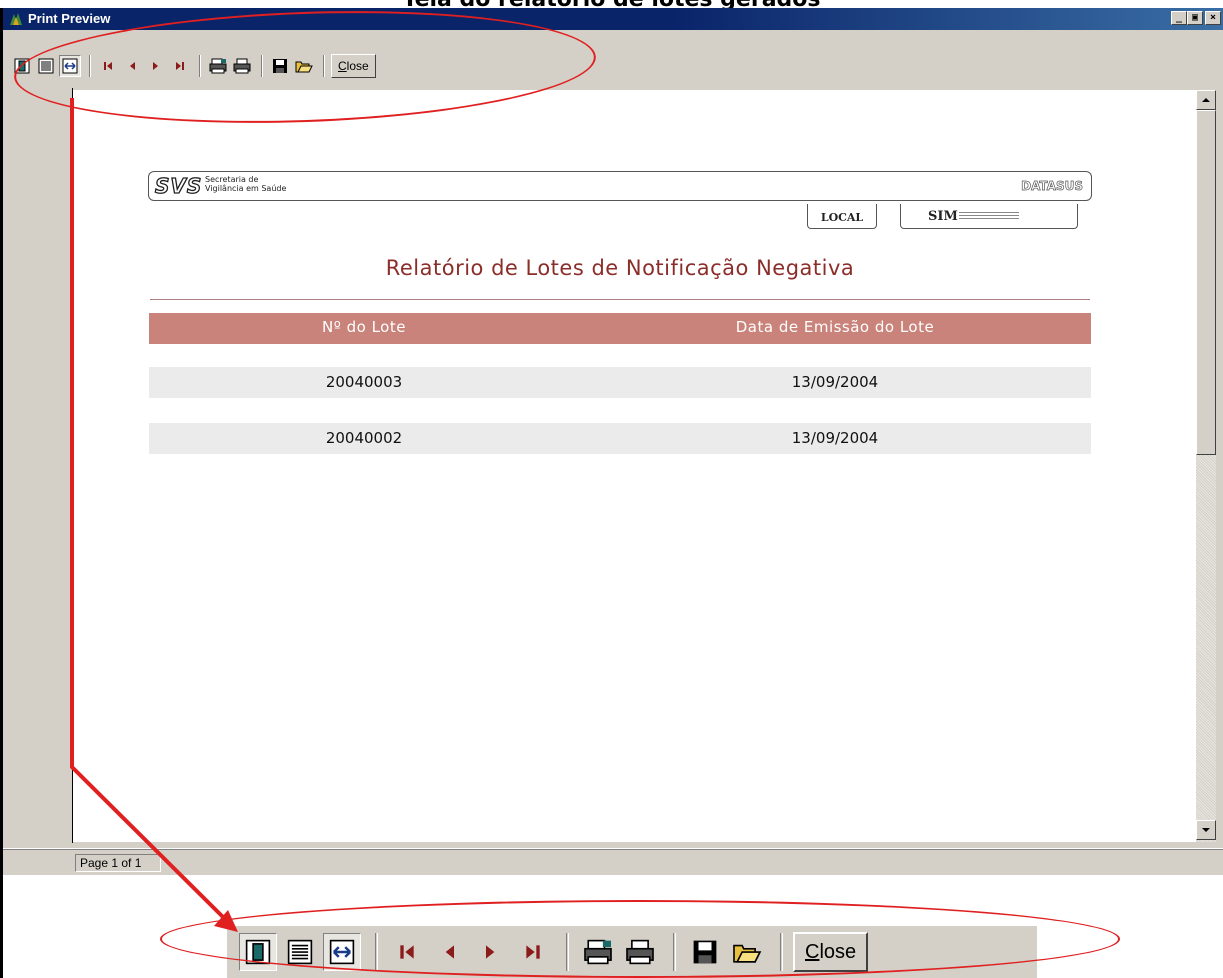 The height and width of the screenshot is (978, 1223). I want to click on annotation-arrow, so click(154, 515).